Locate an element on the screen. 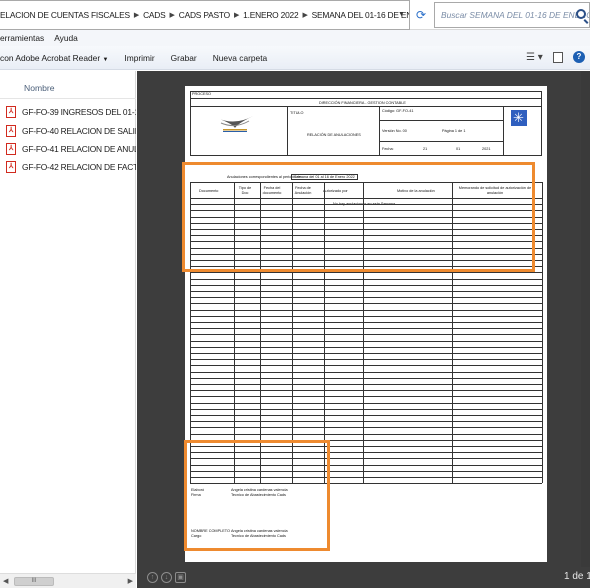 The image size is (590, 588). horizontal-scrollbar: ◀ III ▶ is located at coordinates (68, 580).